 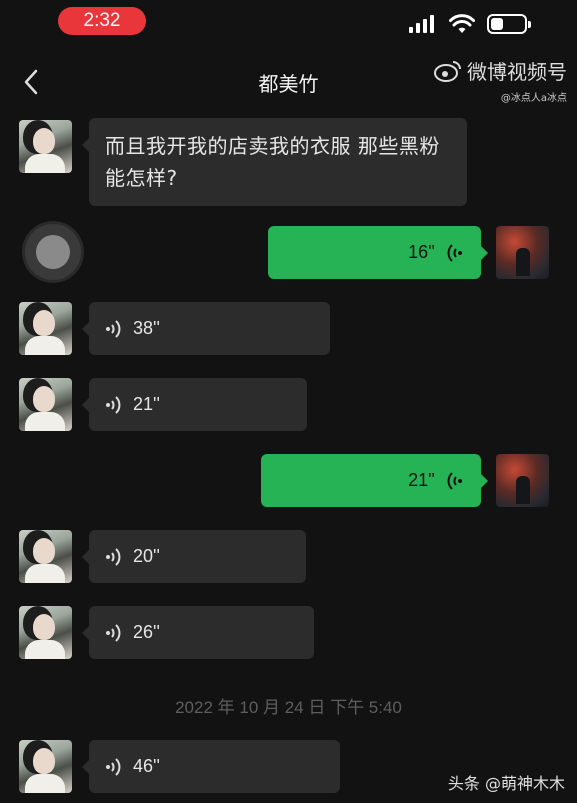 I want to click on status-time: 2:32, so click(x=102, y=21).